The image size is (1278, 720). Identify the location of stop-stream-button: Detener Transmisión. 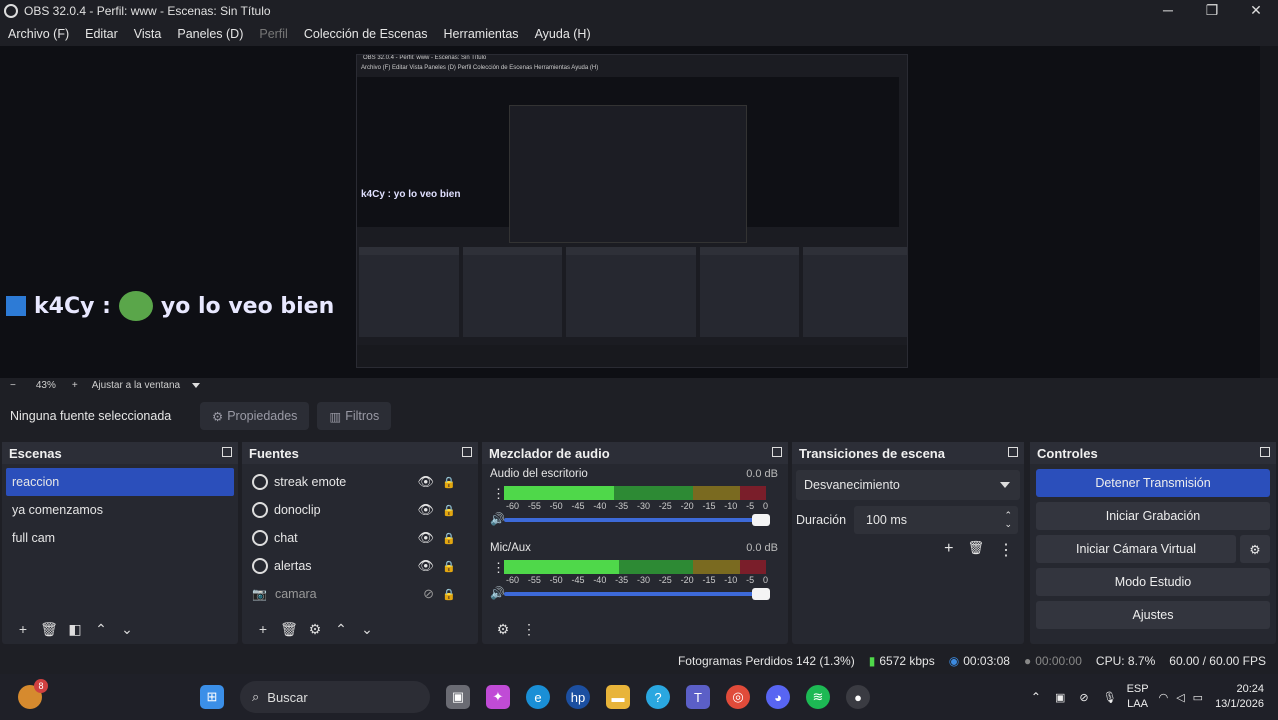
(1153, 483).